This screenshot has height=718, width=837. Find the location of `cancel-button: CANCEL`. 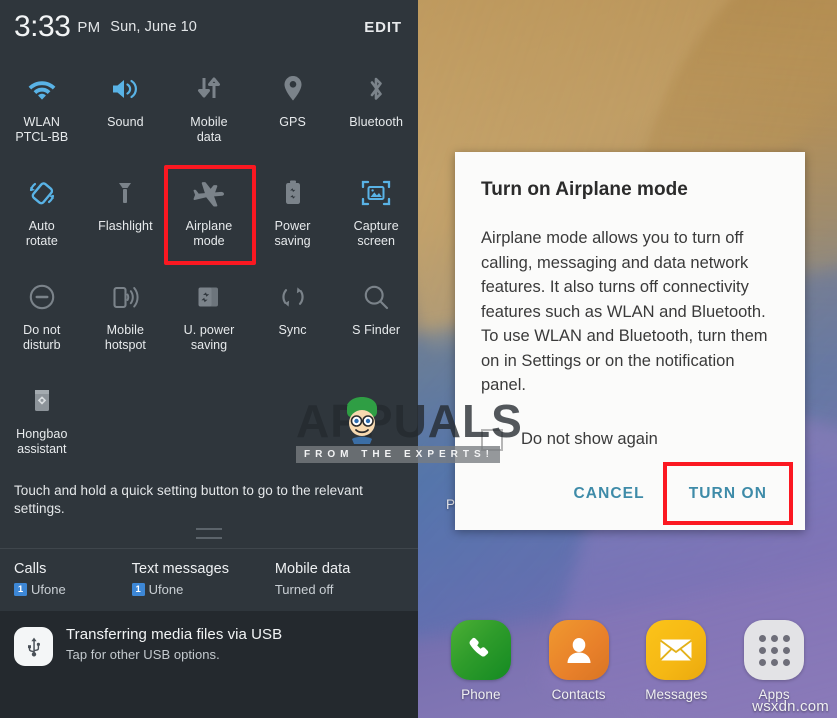

cancel-button: CANCEL is located at coordinates (609, 494).